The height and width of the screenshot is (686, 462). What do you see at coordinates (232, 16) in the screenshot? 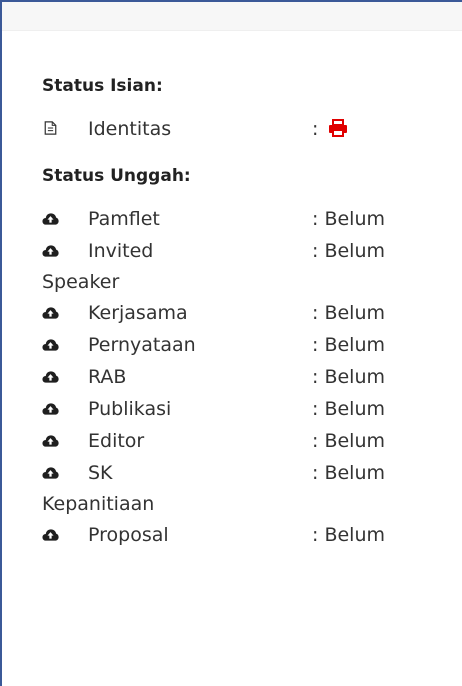
I see `panel-header-band` at bounding box center [232, 16].